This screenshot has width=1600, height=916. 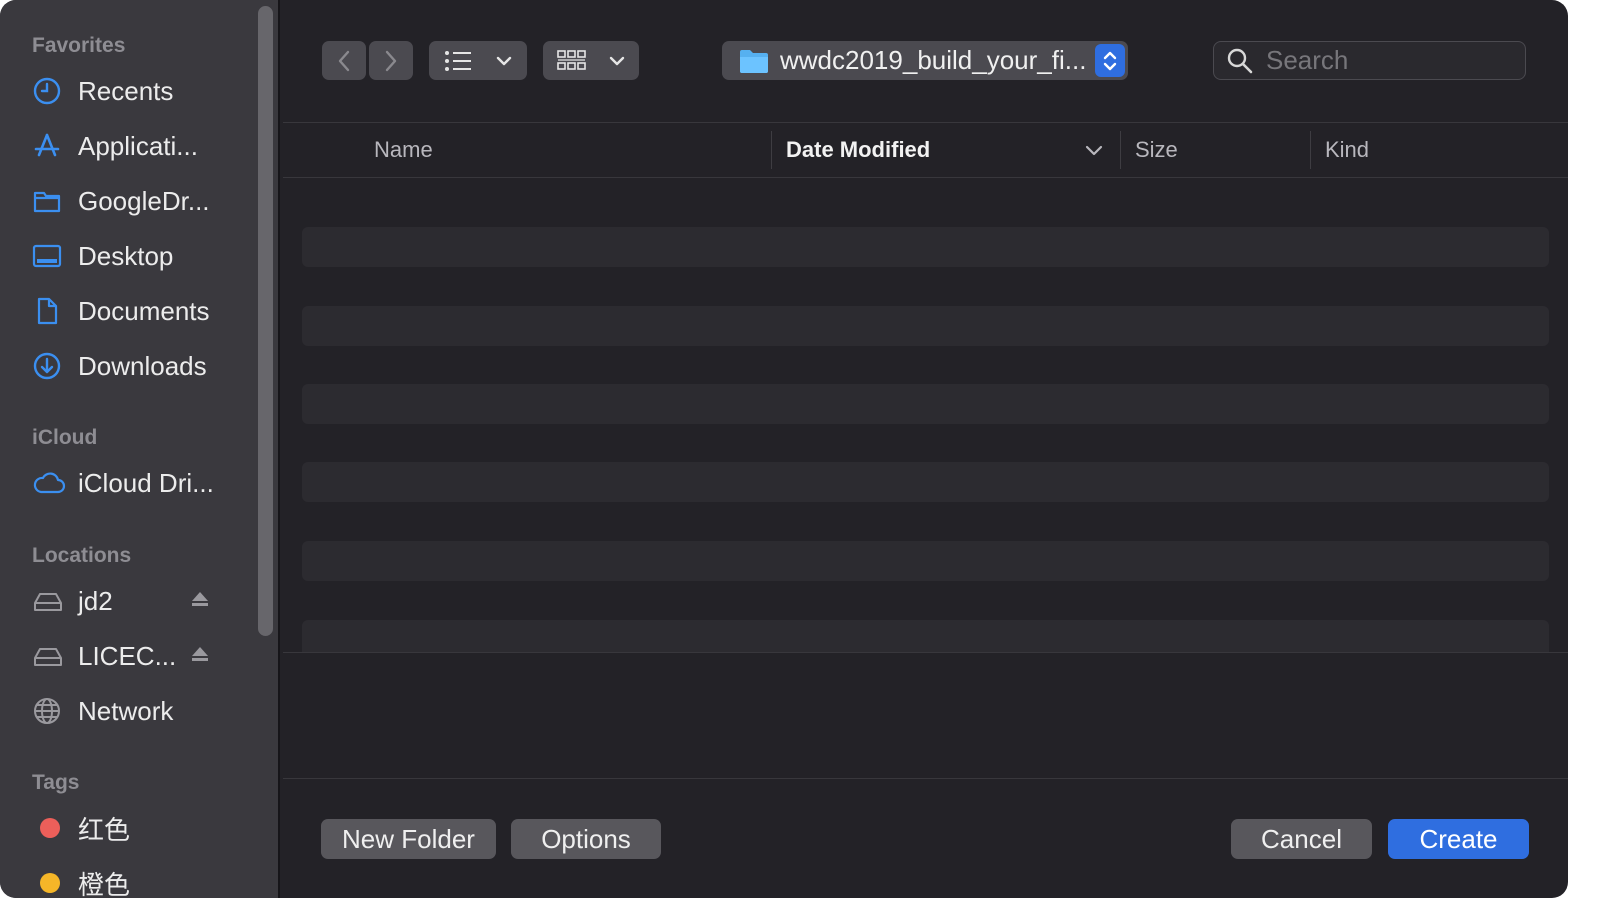 I want to click on chevron-left-icon, so click(x=344, y=60).